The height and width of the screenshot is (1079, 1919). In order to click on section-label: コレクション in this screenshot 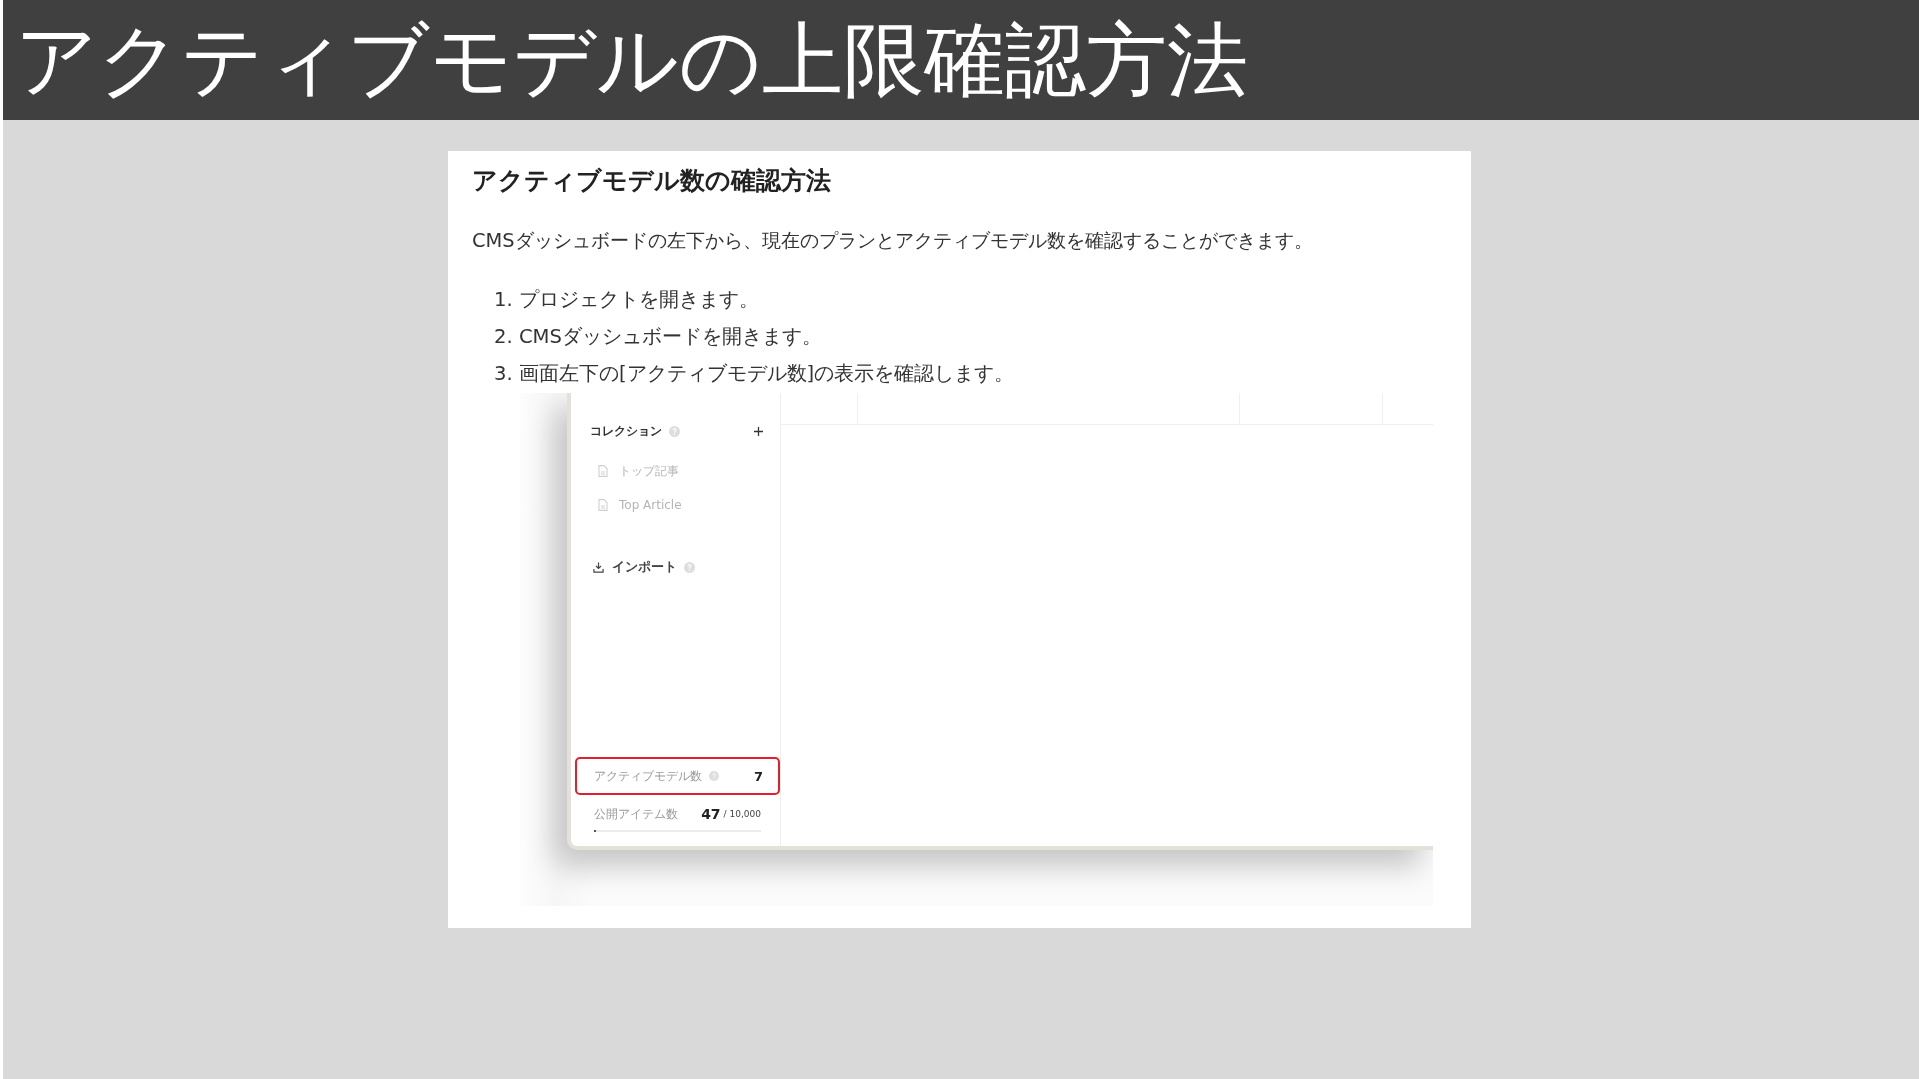, I will do `click(626, 431)`.